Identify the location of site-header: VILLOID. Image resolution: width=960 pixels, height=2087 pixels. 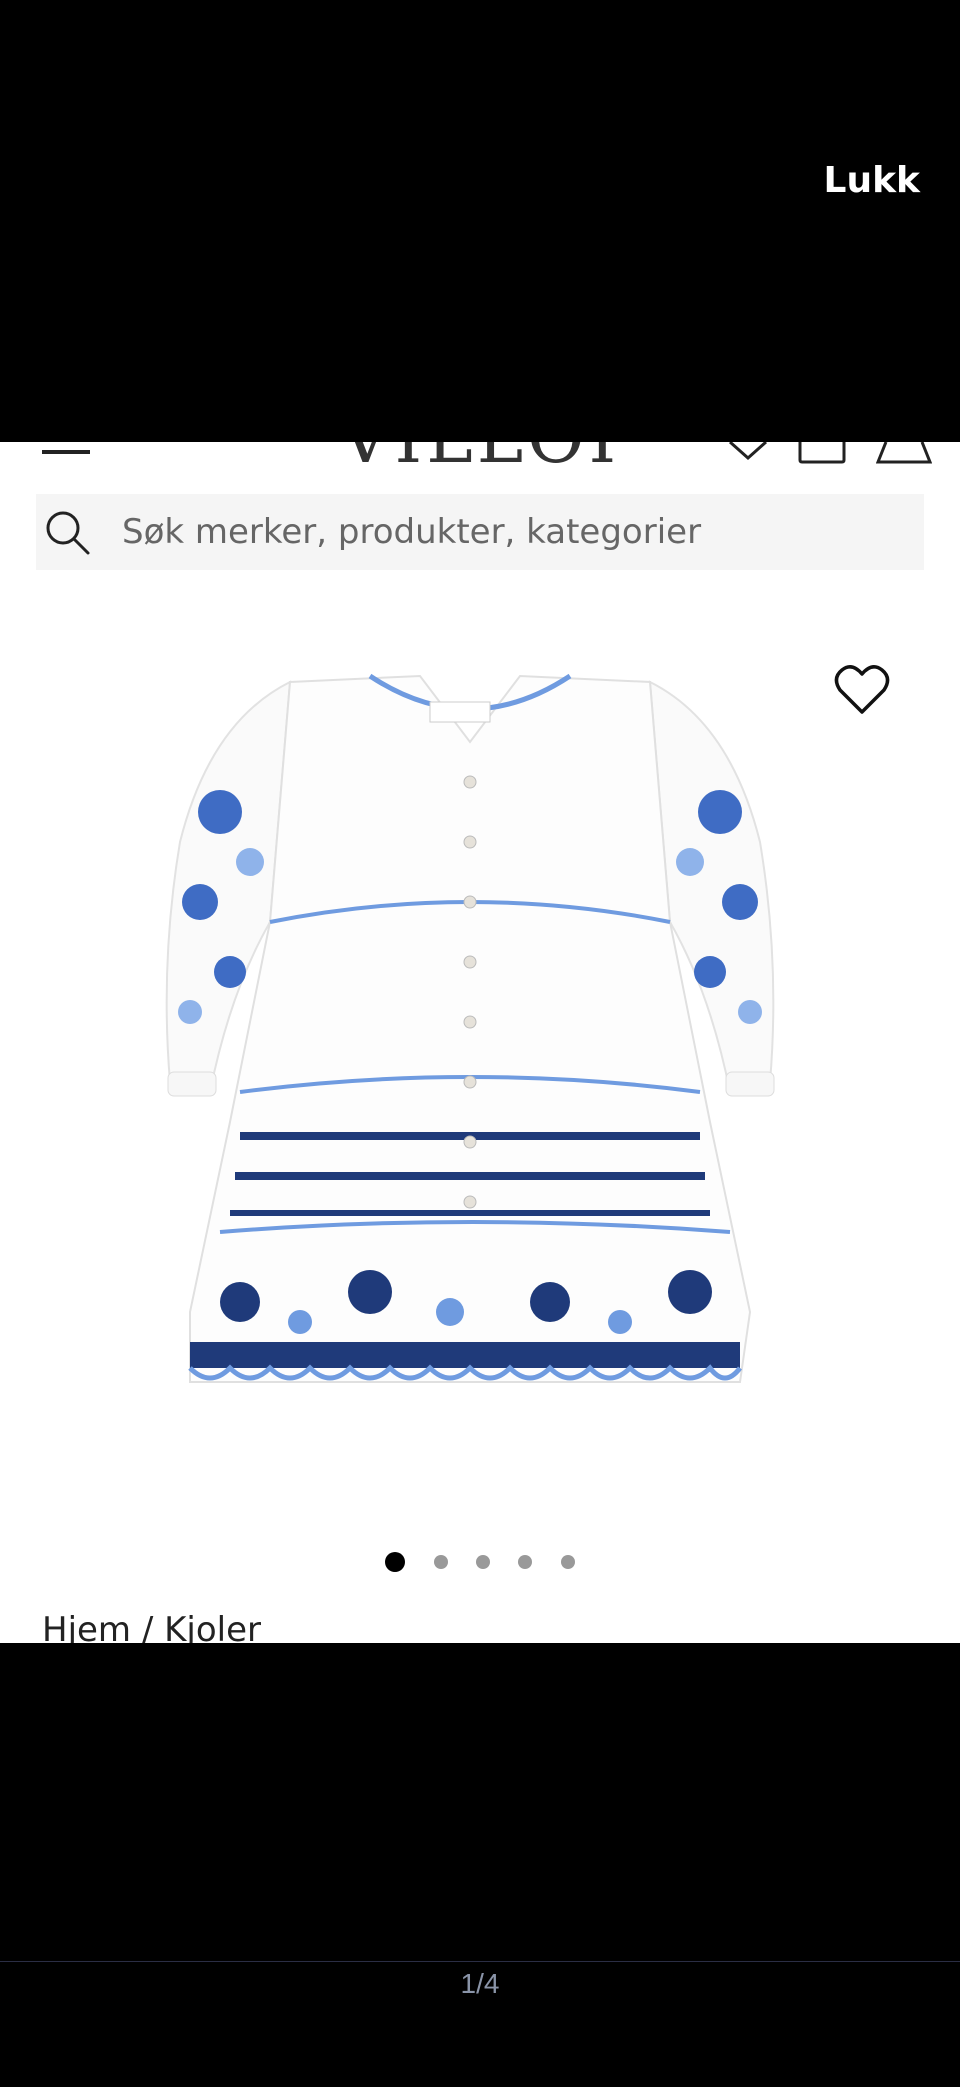
(480, 462).